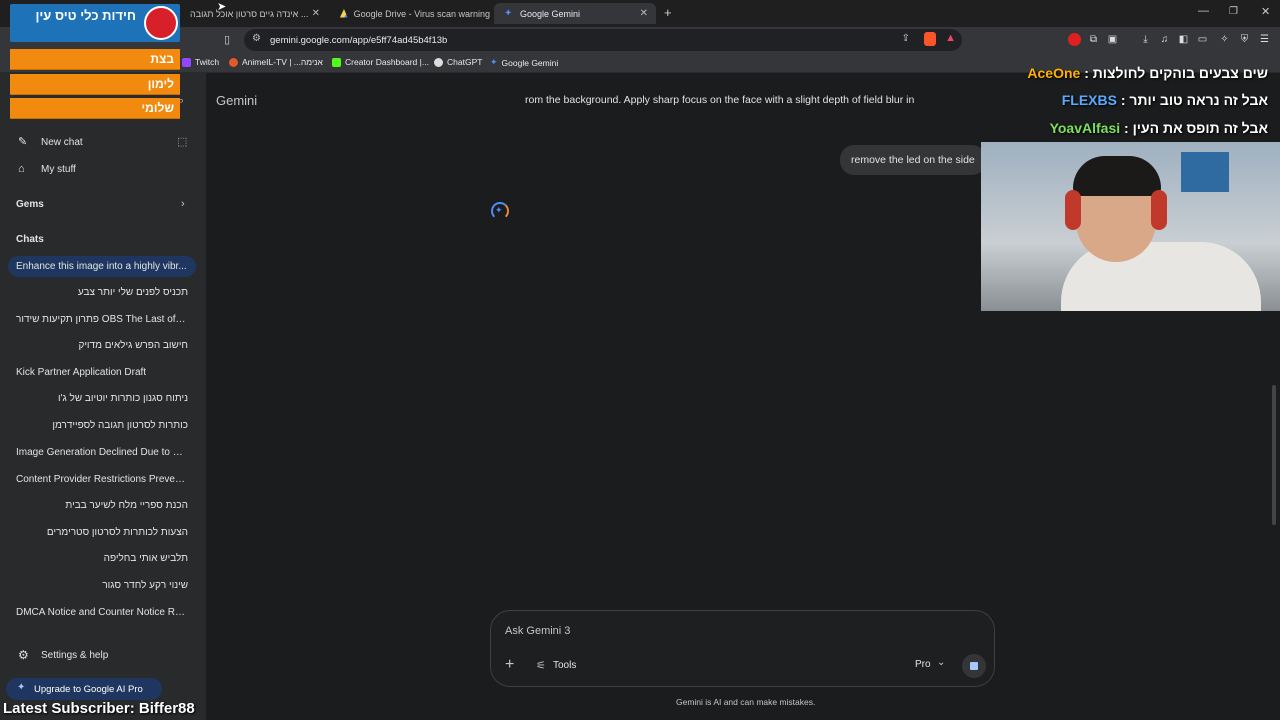 The width and height of the screenshot is (1280, 720). What do you see at coordinates (102, 558) in the screenshot?
I see `chat-item: תלביש אותי בחליפה` at bounding box center [102, 558].